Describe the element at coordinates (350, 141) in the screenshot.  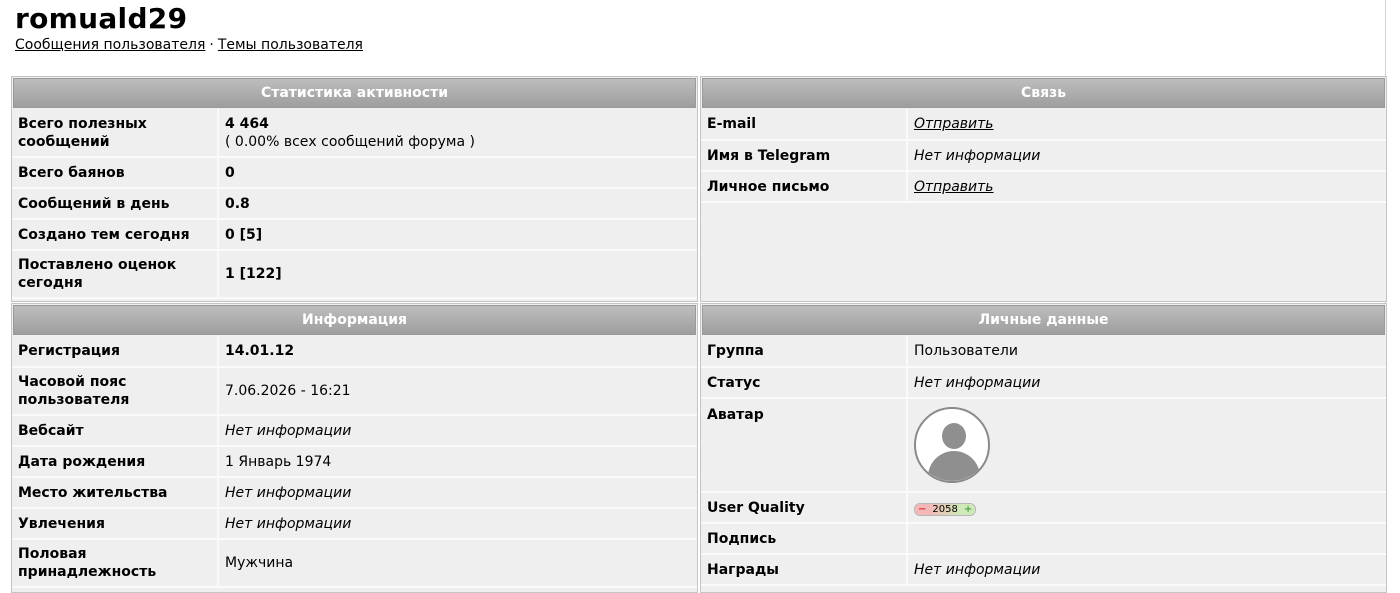
I see `posts-share-note: ( 0.00% всех сообщений форума )` at that location.